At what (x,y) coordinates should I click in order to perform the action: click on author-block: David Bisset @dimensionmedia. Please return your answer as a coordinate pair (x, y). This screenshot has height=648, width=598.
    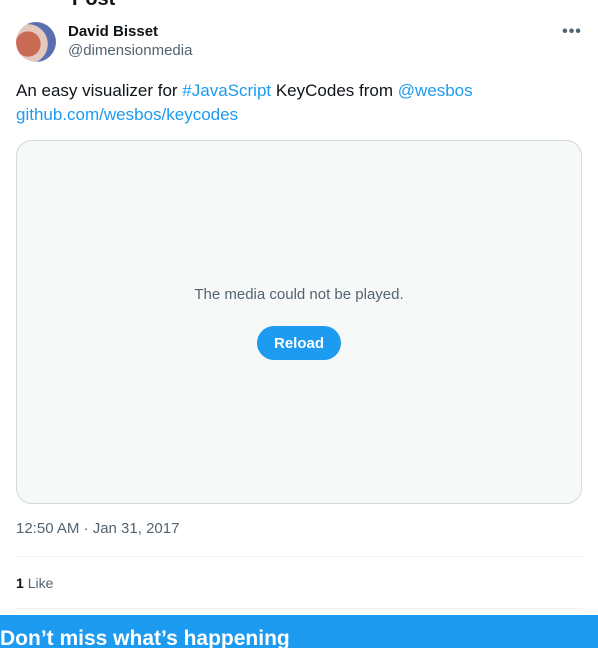
    Looking at the image, I should click on (130, 41).